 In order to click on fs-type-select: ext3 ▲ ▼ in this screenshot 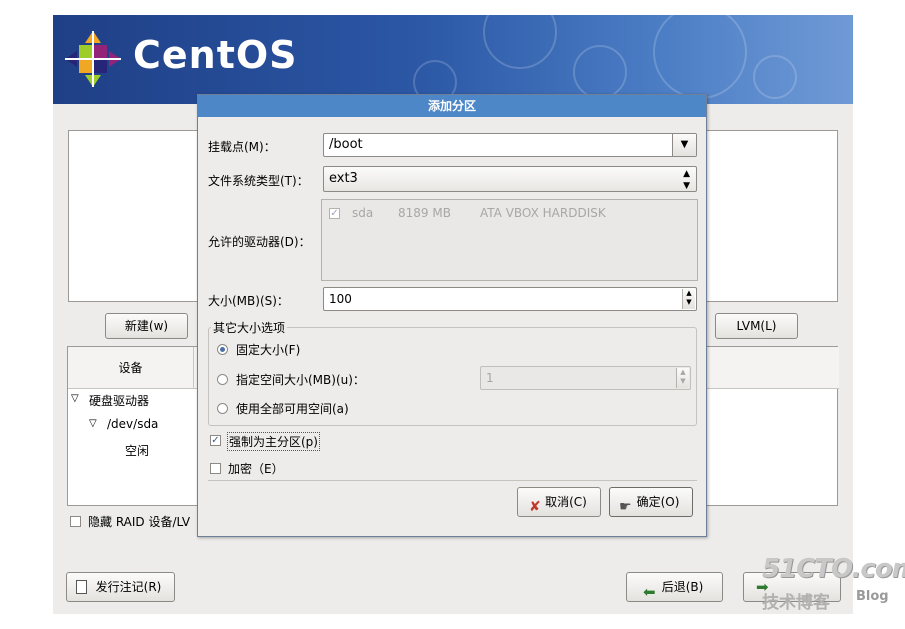, I will do `click(510, 179)`.